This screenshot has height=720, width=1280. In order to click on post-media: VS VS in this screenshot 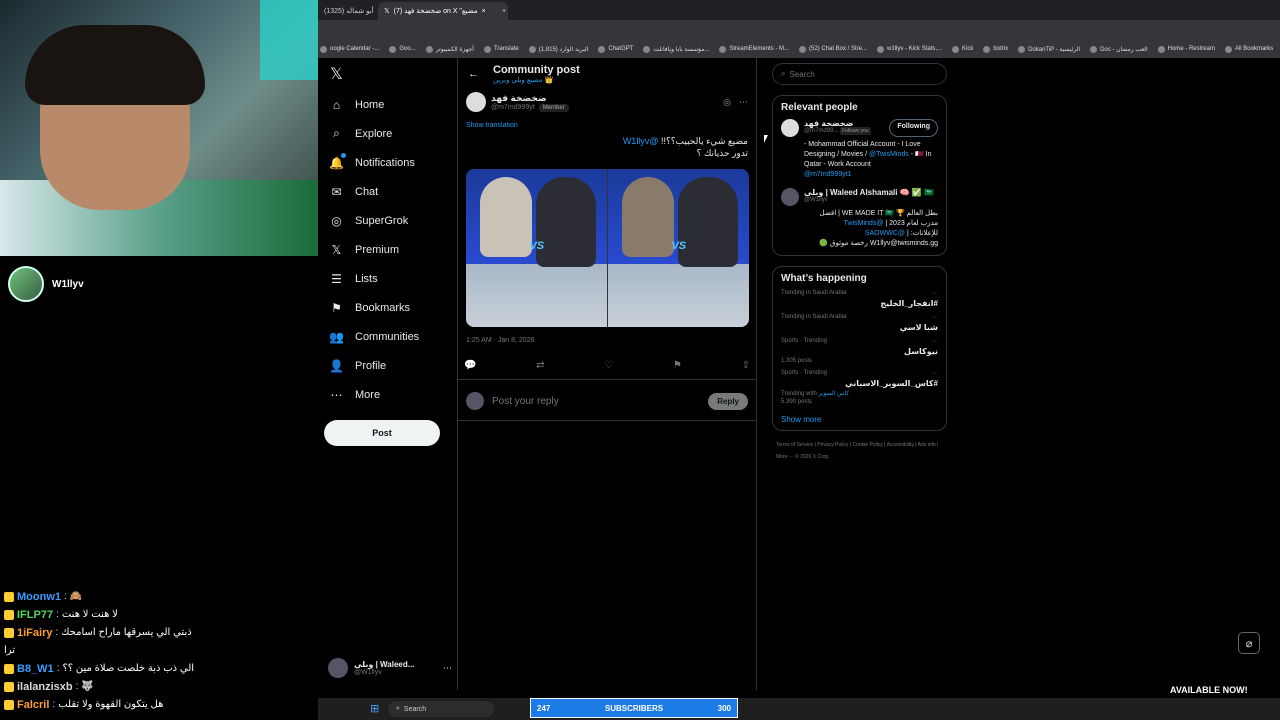, I will do `click(607, 248)`.